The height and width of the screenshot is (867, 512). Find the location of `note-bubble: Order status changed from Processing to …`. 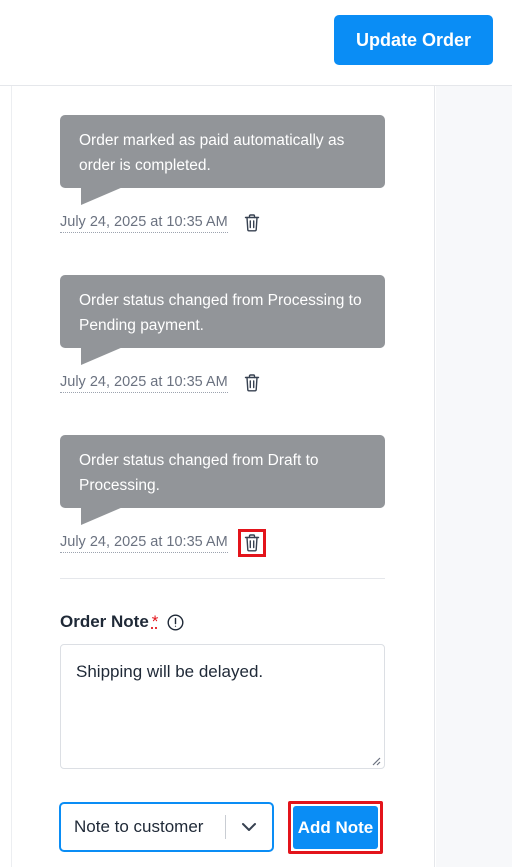

note-bubble: Order status changed from Processing to … is located at coordinates (222, 320).